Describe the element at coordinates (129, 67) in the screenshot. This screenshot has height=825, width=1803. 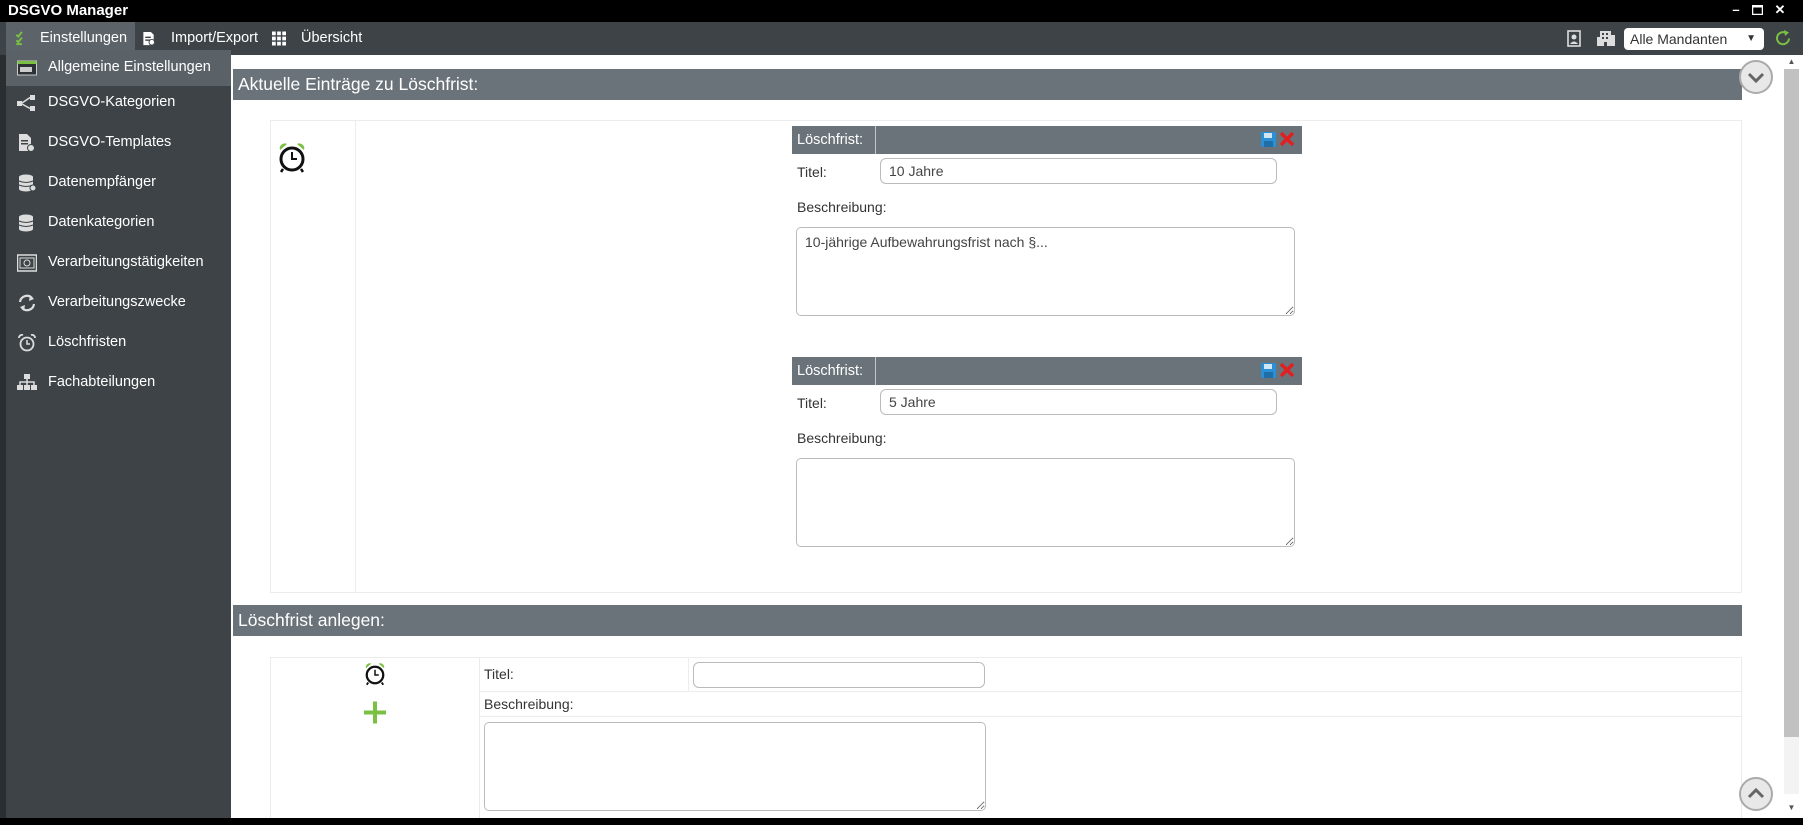
I see `sidebar-item-label: Allgemeine Einstellungen` at that location.